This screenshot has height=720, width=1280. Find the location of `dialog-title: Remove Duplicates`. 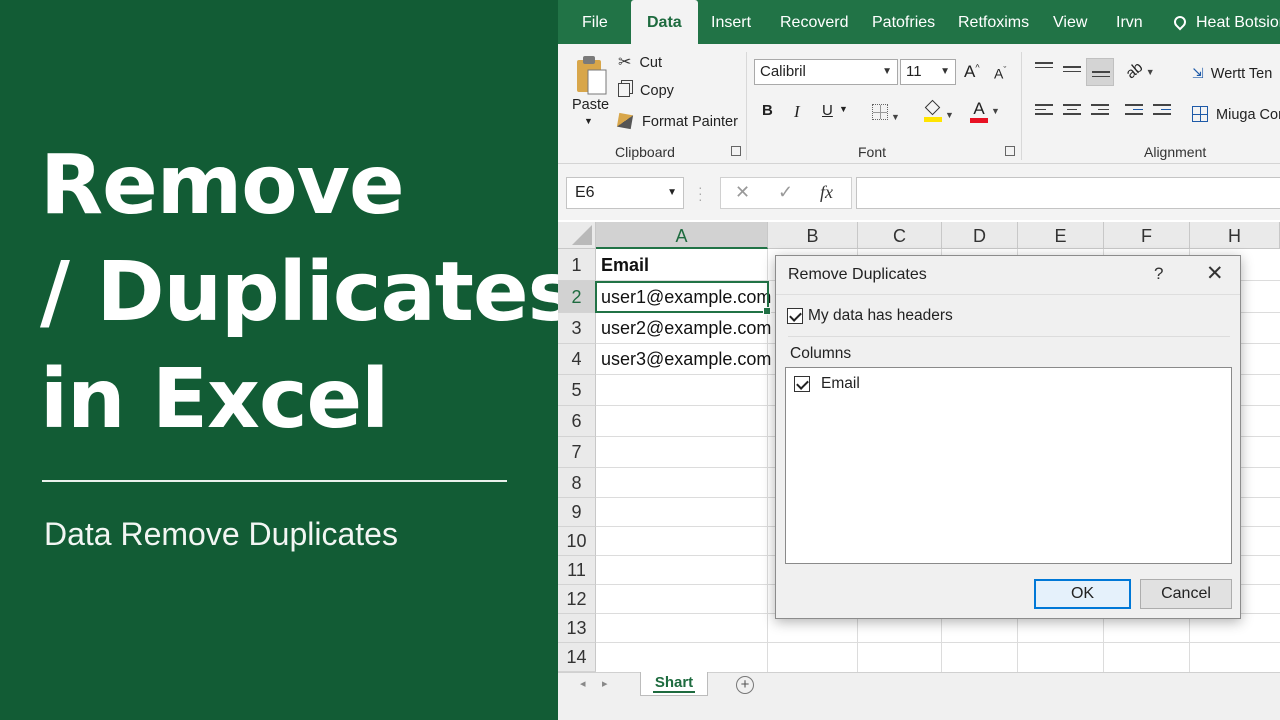

dialog-title: Remove Duplicates is located at coordinates (857, 274).